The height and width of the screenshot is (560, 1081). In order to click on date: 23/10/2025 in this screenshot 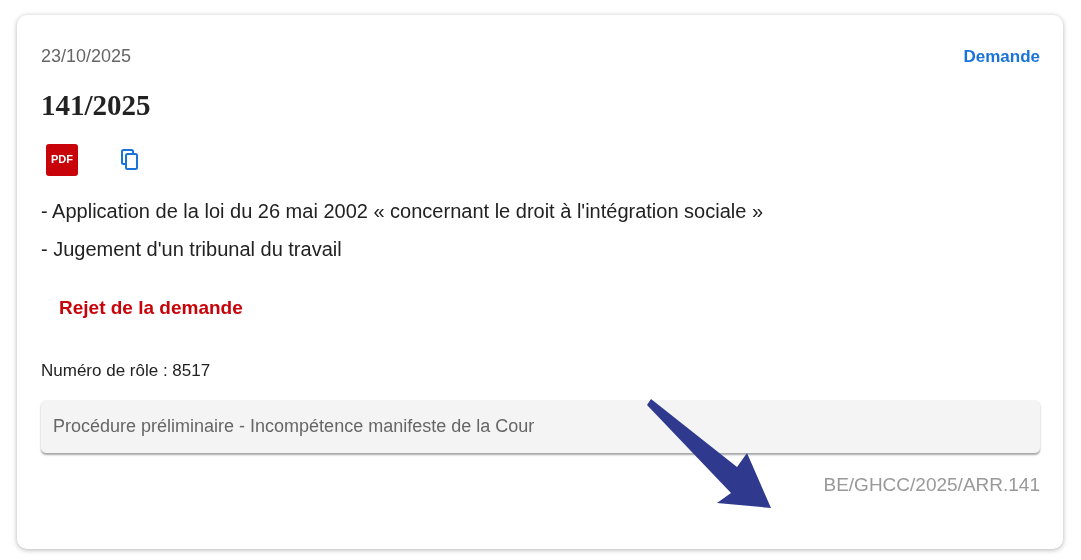, I will do `click(86, 56)`.